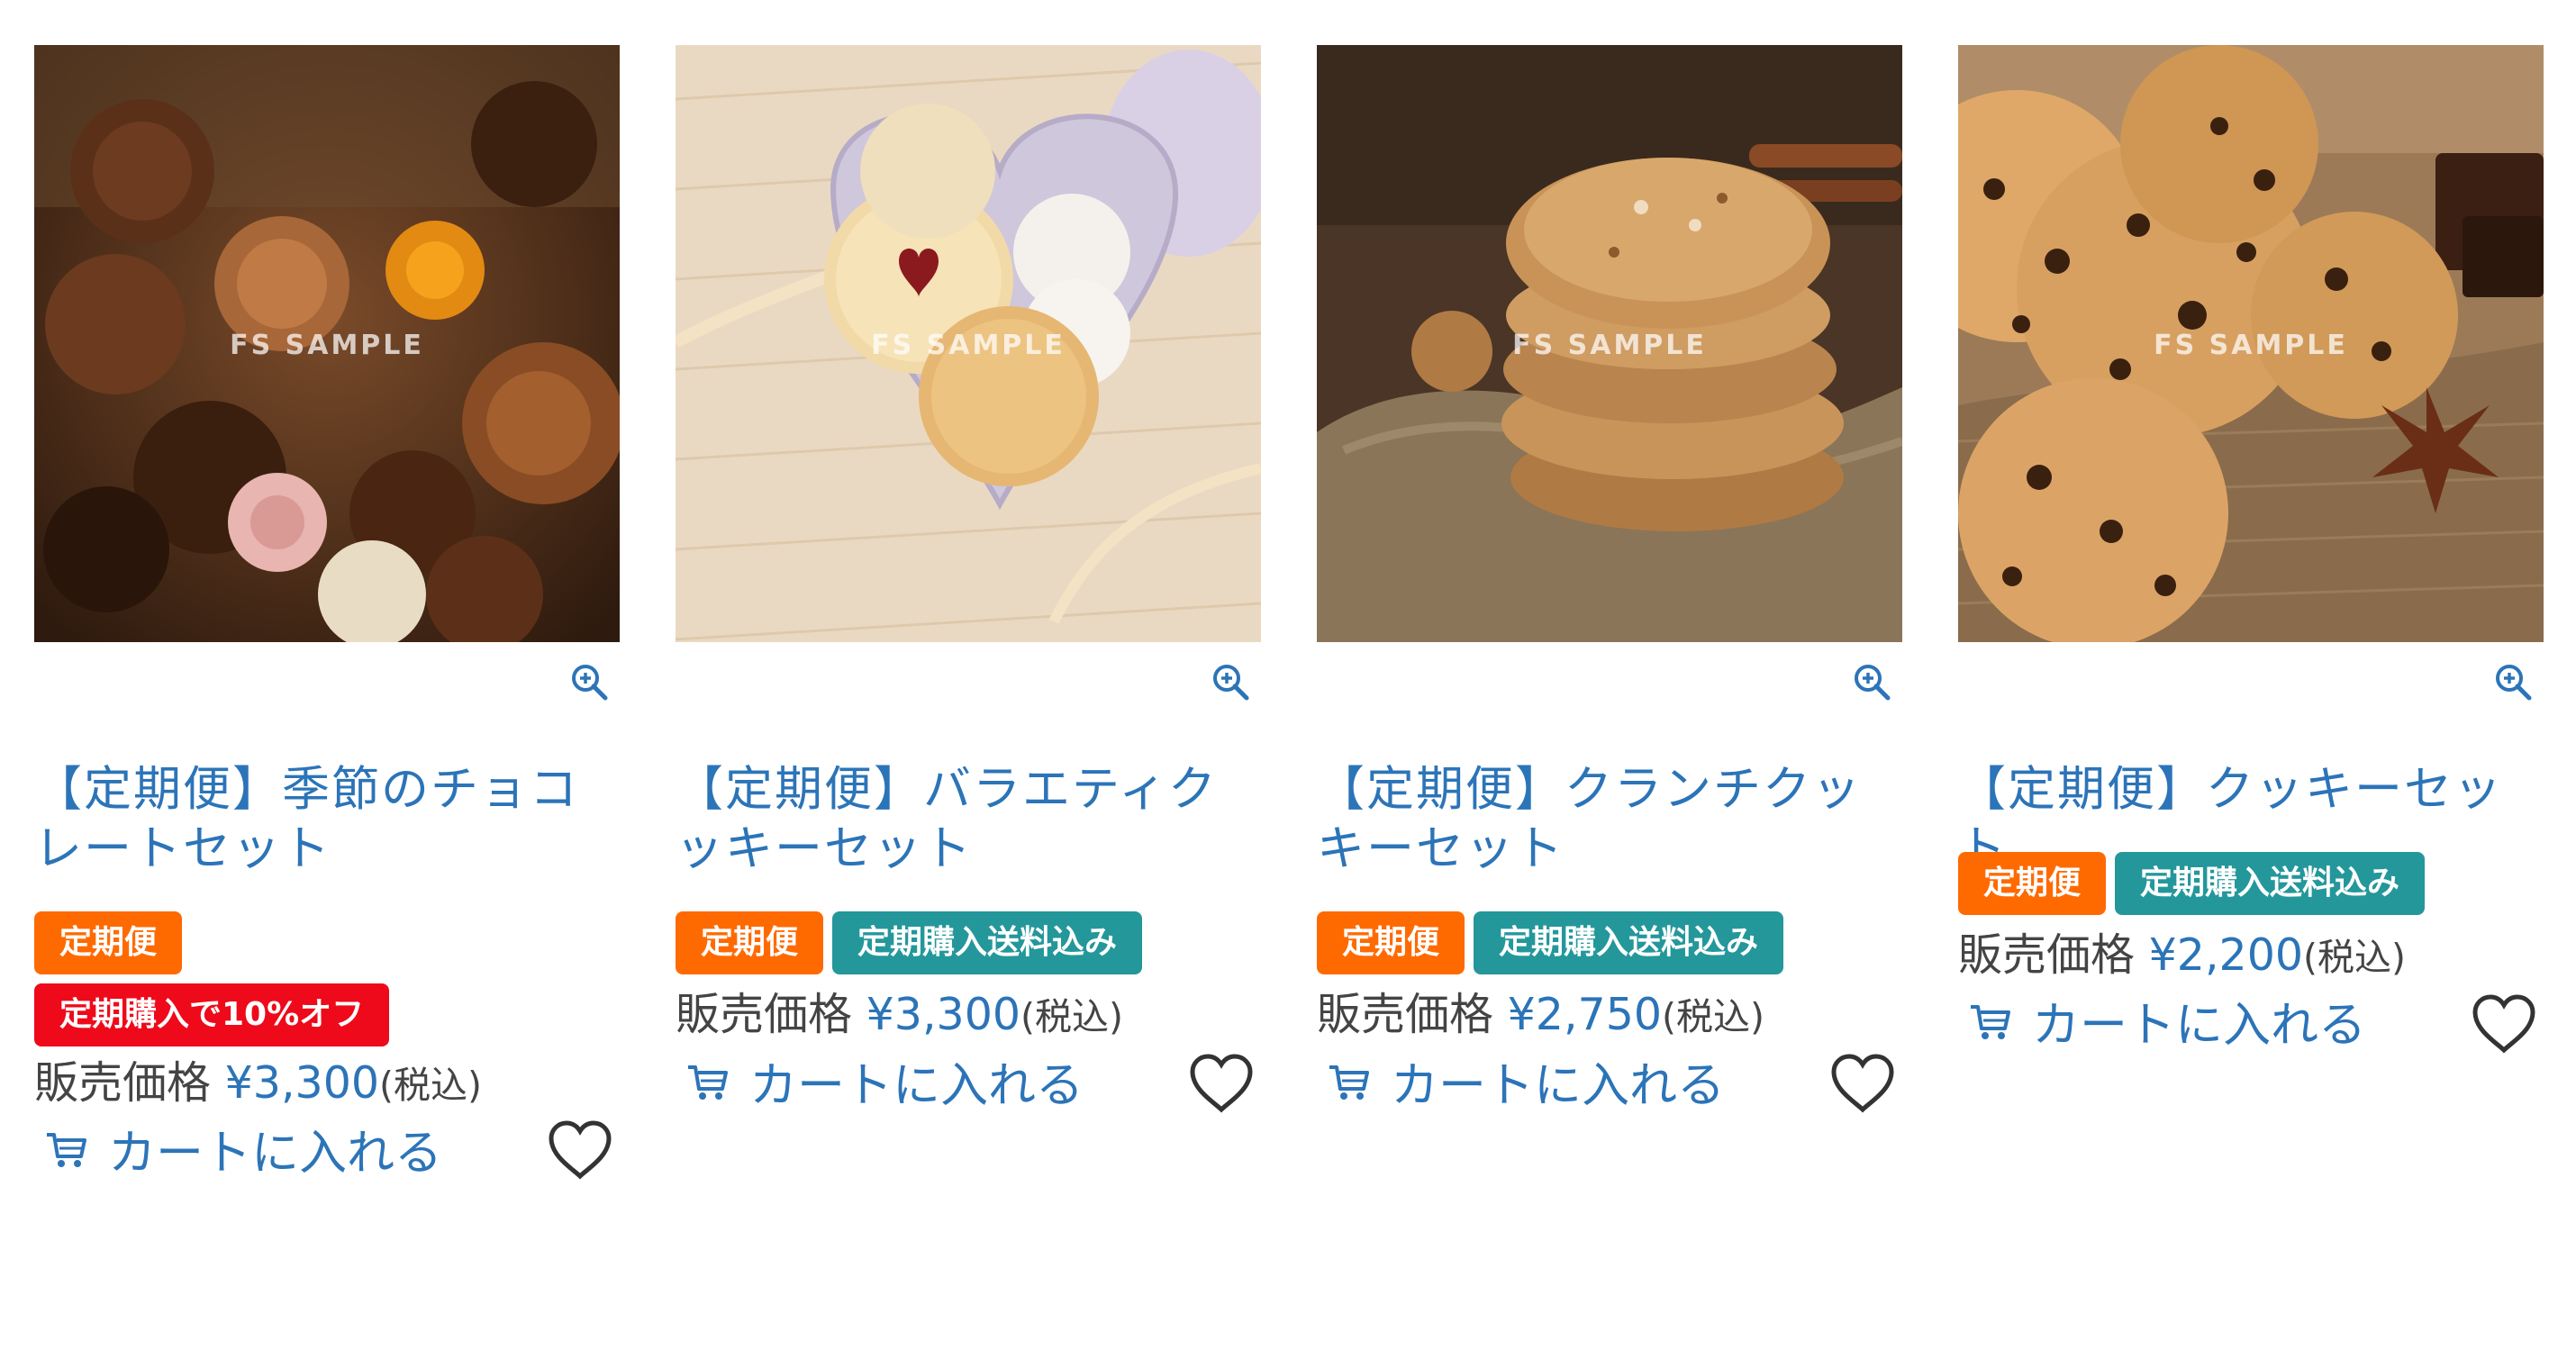 This screenshot has height=1359, width=2576. Describe the element at coordinates (212, 1014) in the screenshot. I see `tag-discount: 定期購入で10%オフ` at that location.